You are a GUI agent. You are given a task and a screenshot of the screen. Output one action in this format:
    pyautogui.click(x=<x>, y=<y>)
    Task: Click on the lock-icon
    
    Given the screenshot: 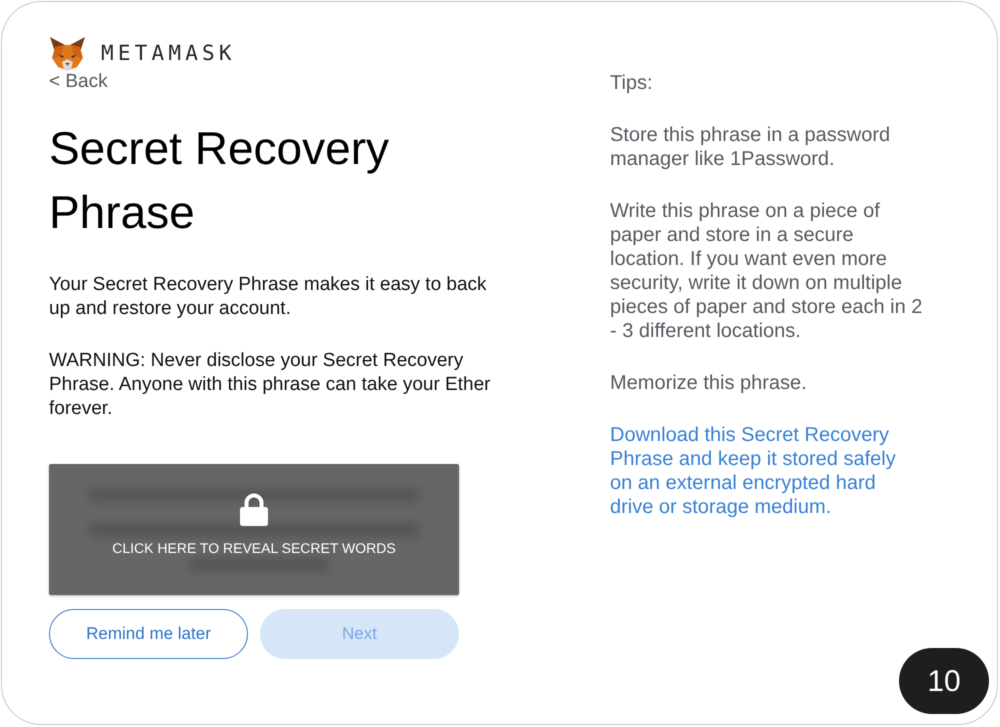 What is the action you would take?
    pyautogui.click(x=254, y=509)
    